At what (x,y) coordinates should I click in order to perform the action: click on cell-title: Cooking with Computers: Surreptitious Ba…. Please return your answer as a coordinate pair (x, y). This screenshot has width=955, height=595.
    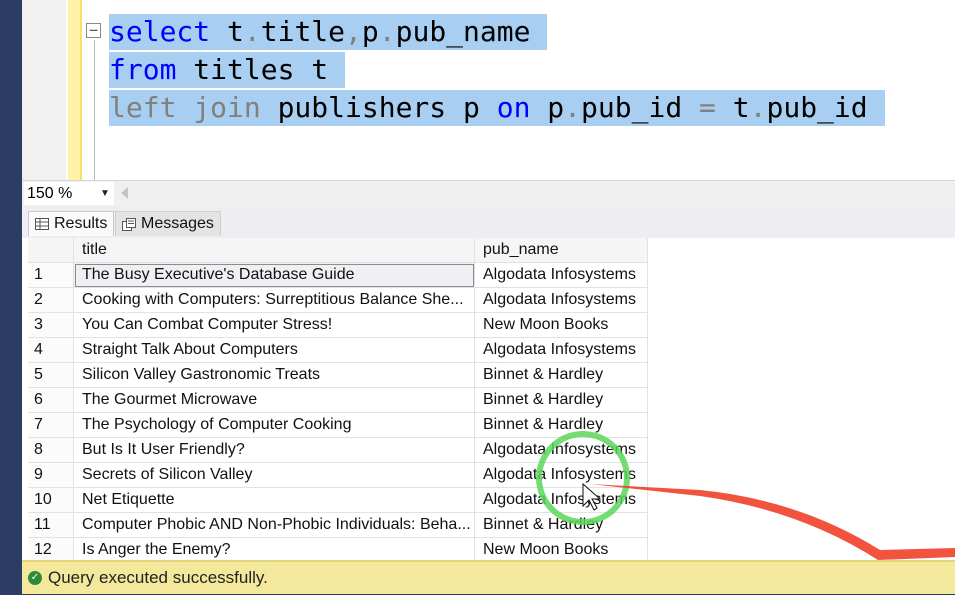
    Looking at the image, I should click on (274, 300).